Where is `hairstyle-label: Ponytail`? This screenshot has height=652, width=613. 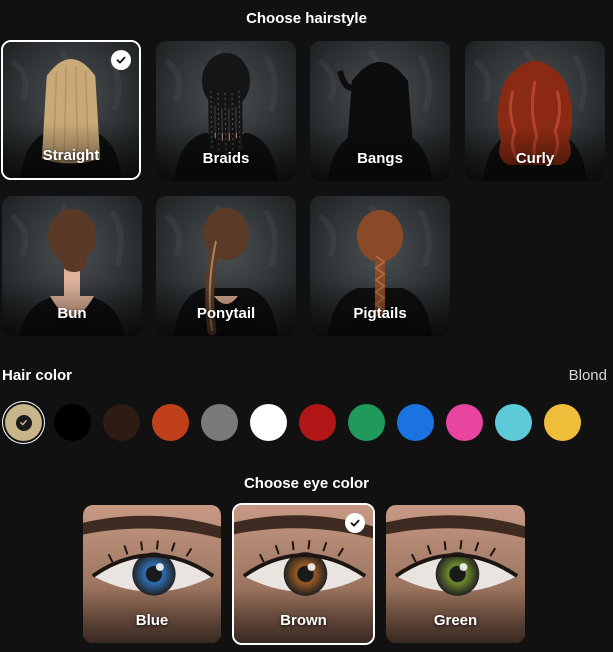
hairstyle-label: Ponytail is located at coordinates (226, 313).